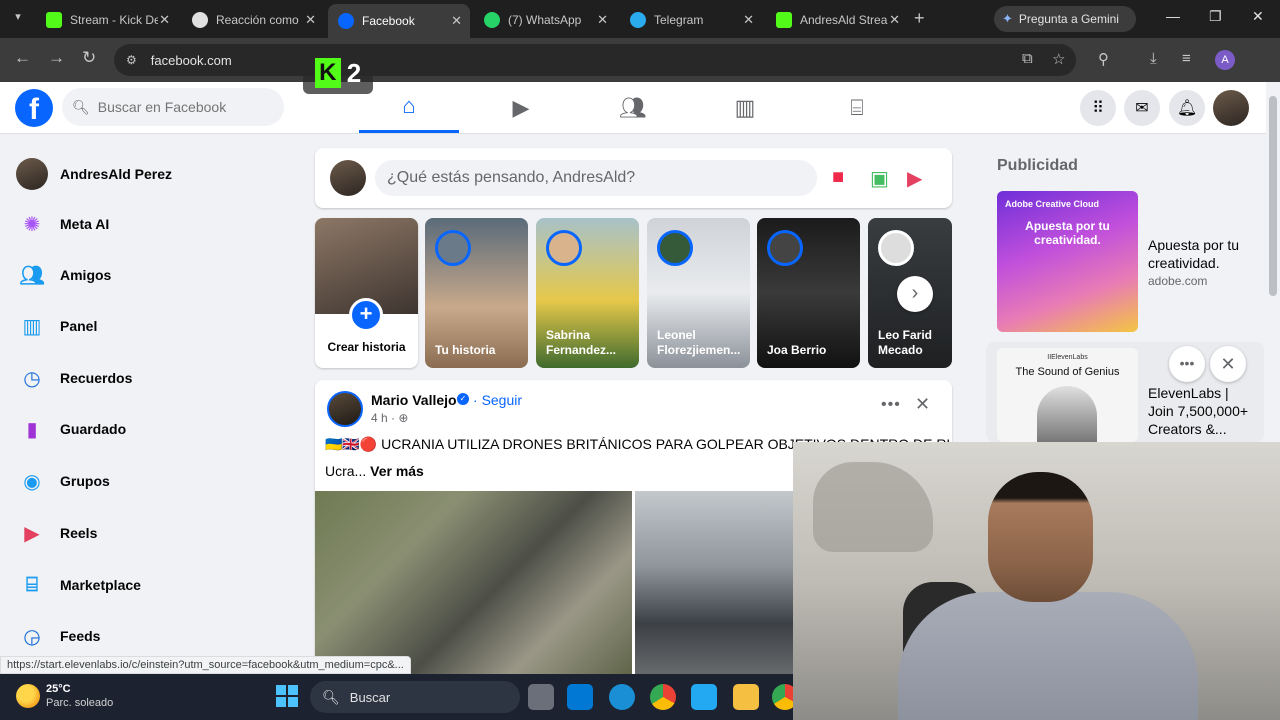  What do you see at coordinates (663, 697) in the screenshot?
I see `chrome-icon` at bounding box center [663, 697].